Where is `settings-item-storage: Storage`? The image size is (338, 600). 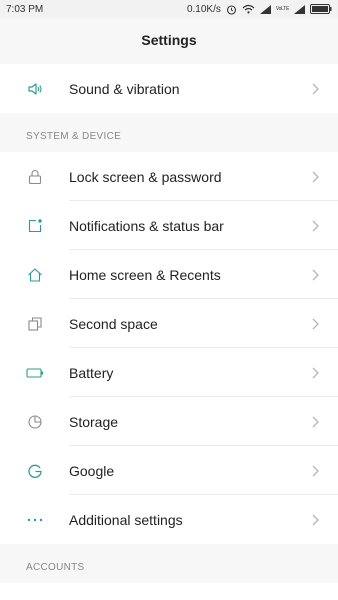
settings-item-storage: Storage is located at coordinates (169, 421).